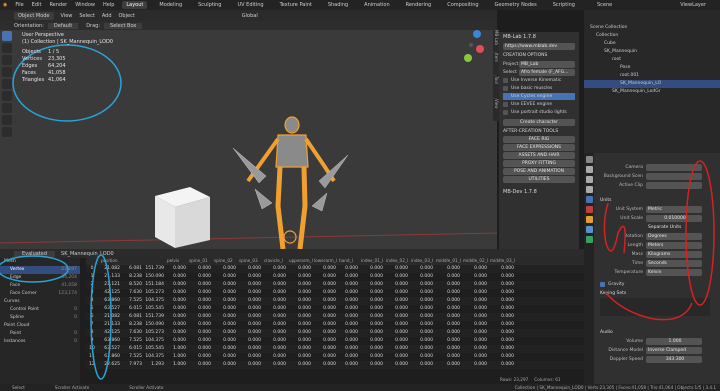 Image resolution: width=720 pixels, height=391 pixels. I want to click on stat-objects: Objects 1 / 5, so click(41, 52).